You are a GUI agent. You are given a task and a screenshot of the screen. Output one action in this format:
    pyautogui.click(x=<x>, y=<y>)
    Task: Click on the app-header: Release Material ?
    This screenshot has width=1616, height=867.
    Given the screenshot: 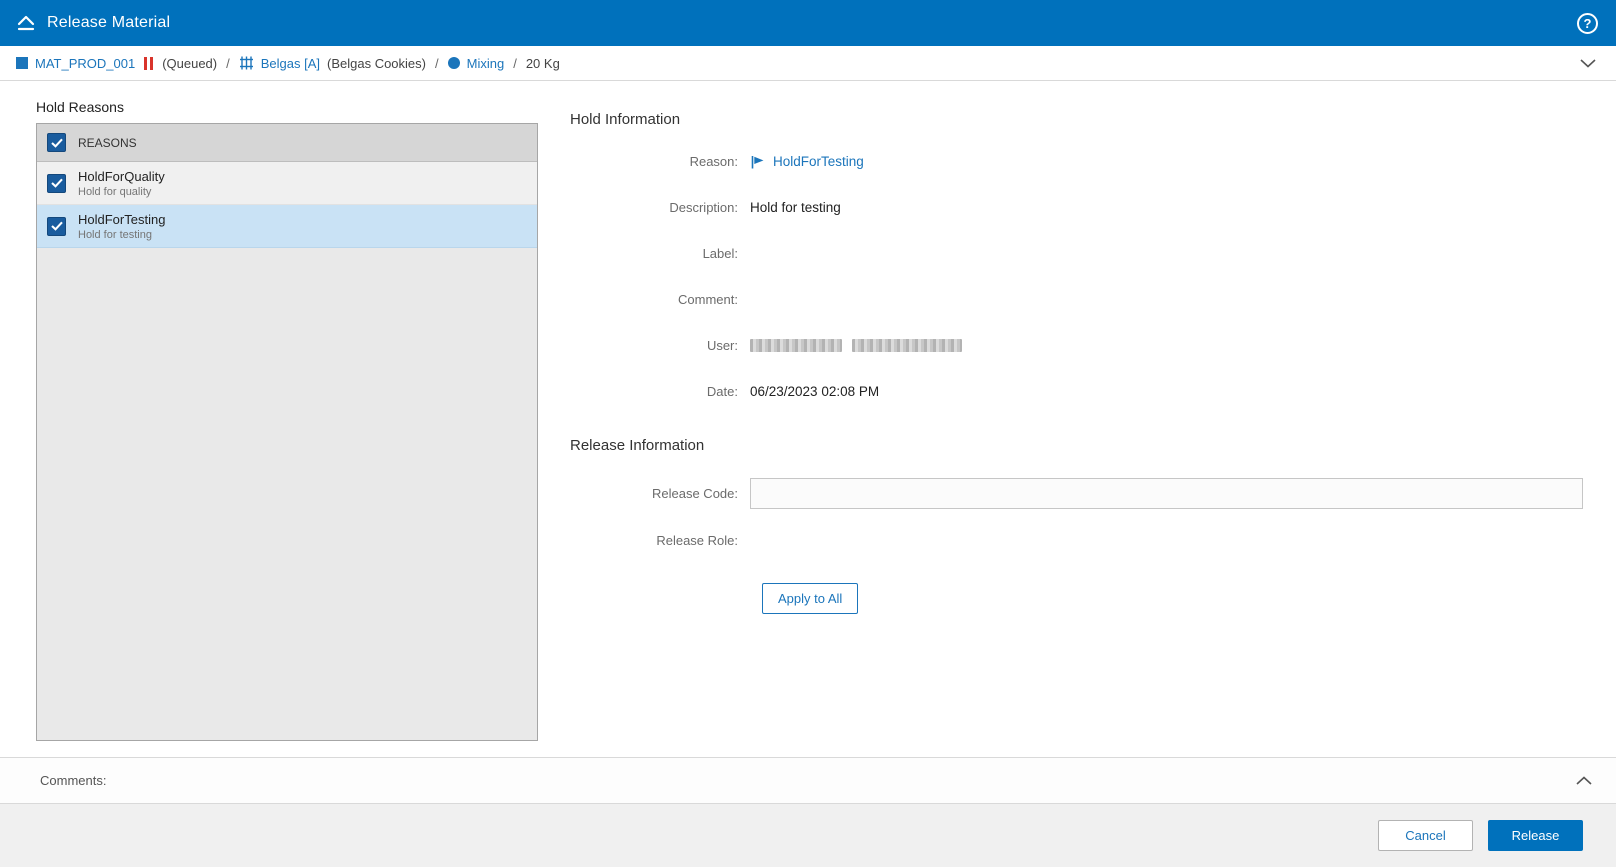 What is the action you would take?
    pyautogui.click(x=808, y=23)
    